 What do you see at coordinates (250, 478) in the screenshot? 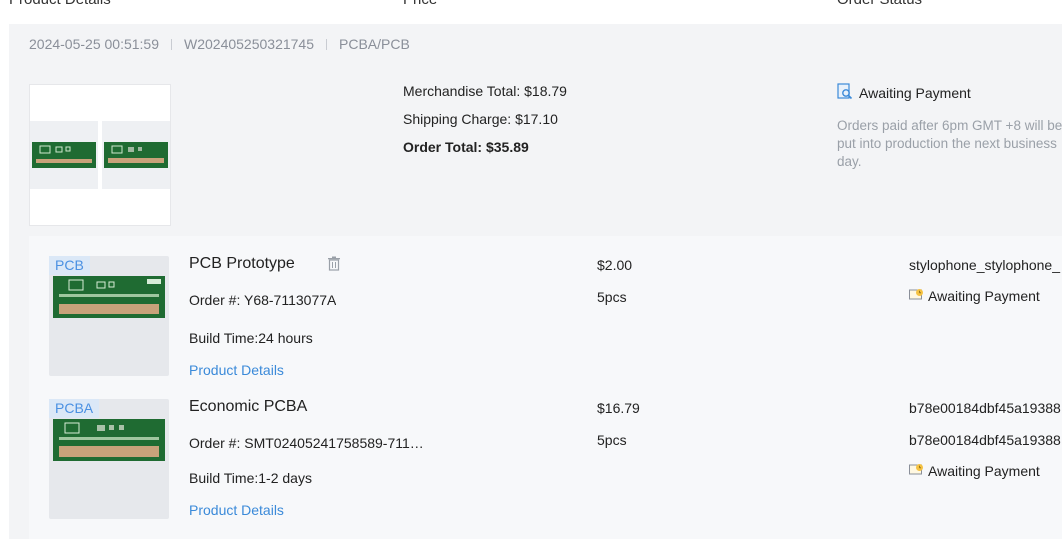
I see `build-time: Build Time:1-2 days` at bounding box center [250, 478].